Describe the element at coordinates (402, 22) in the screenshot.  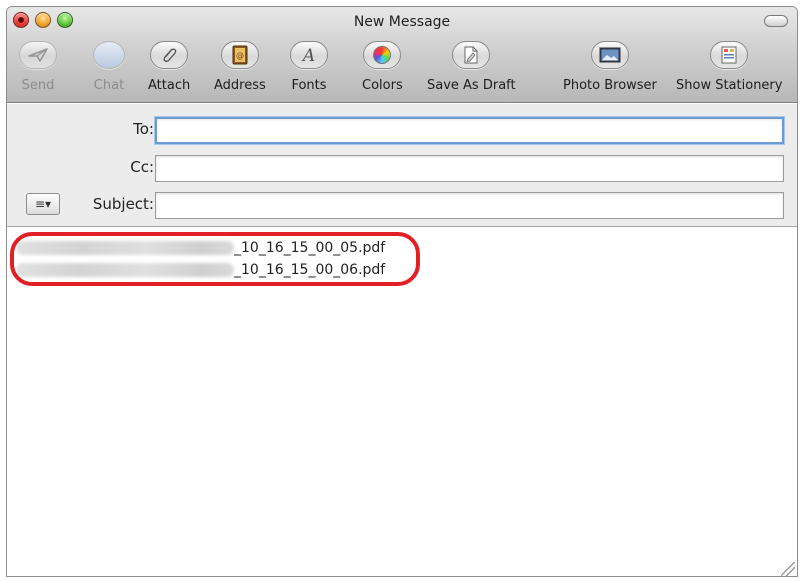
I see `window-title: New Message` at that location.